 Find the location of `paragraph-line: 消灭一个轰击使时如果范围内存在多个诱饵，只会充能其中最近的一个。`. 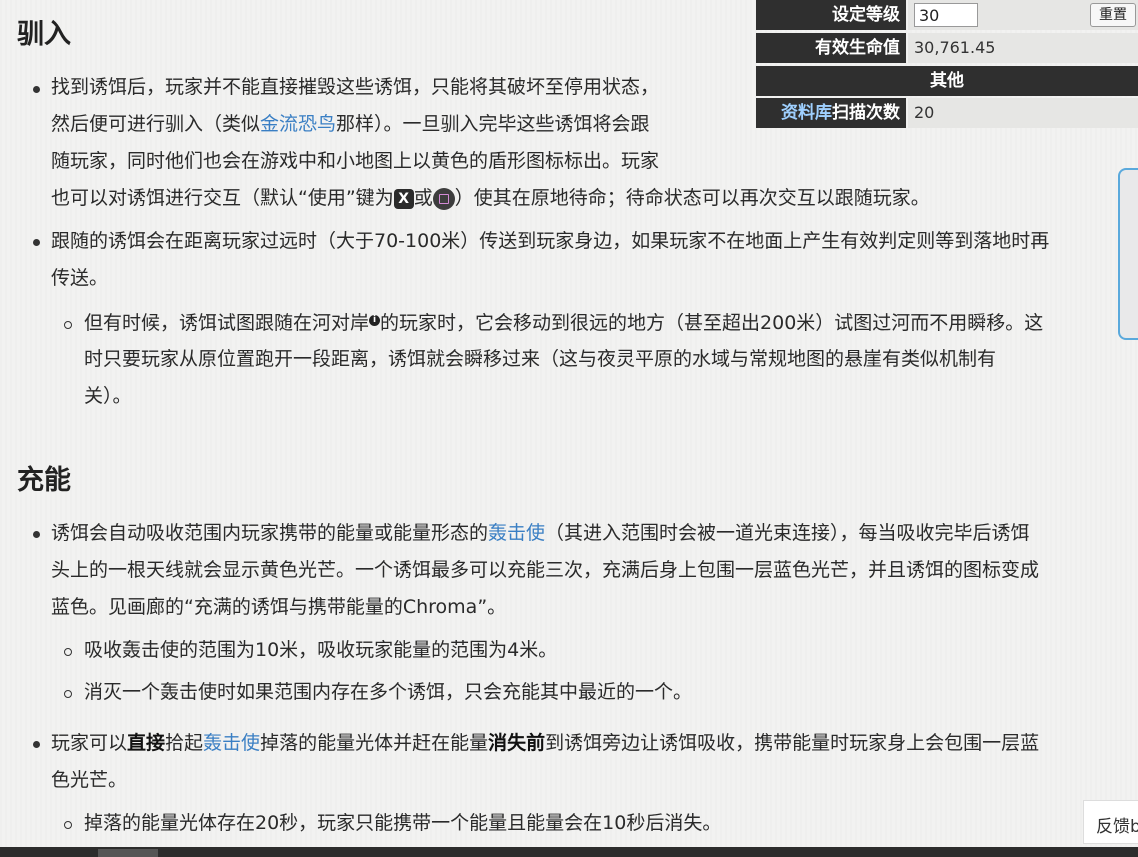

paragraph-line: 消灭一个轰击使时如果范围内存在多个诱饵，只会充能其中最近的一个。 is located at coordinates (388, 692).